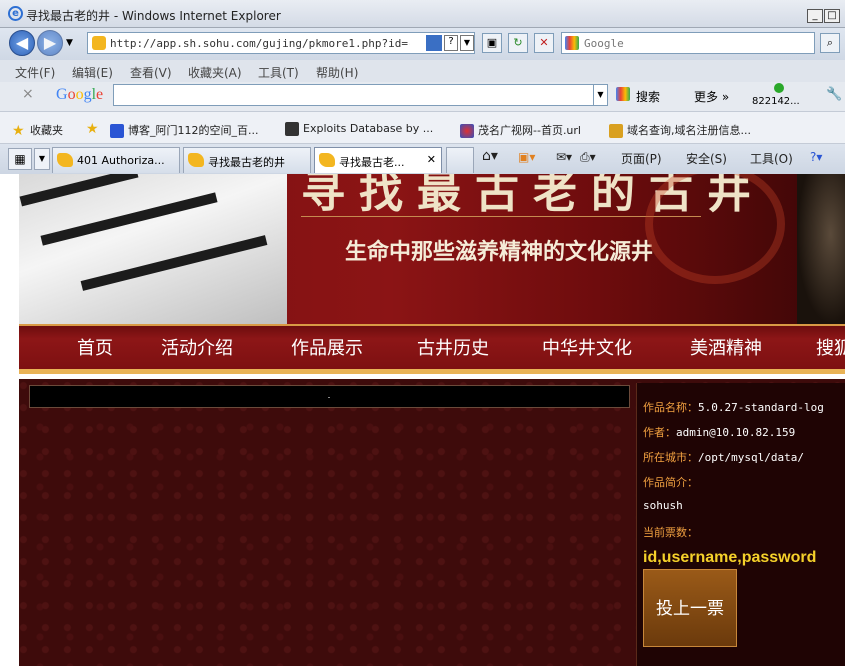 The width and height of the screenshot is (845, 666). Describe the element at coordinates (572, 43) in the screenshot. I see `google-icon` at that location.